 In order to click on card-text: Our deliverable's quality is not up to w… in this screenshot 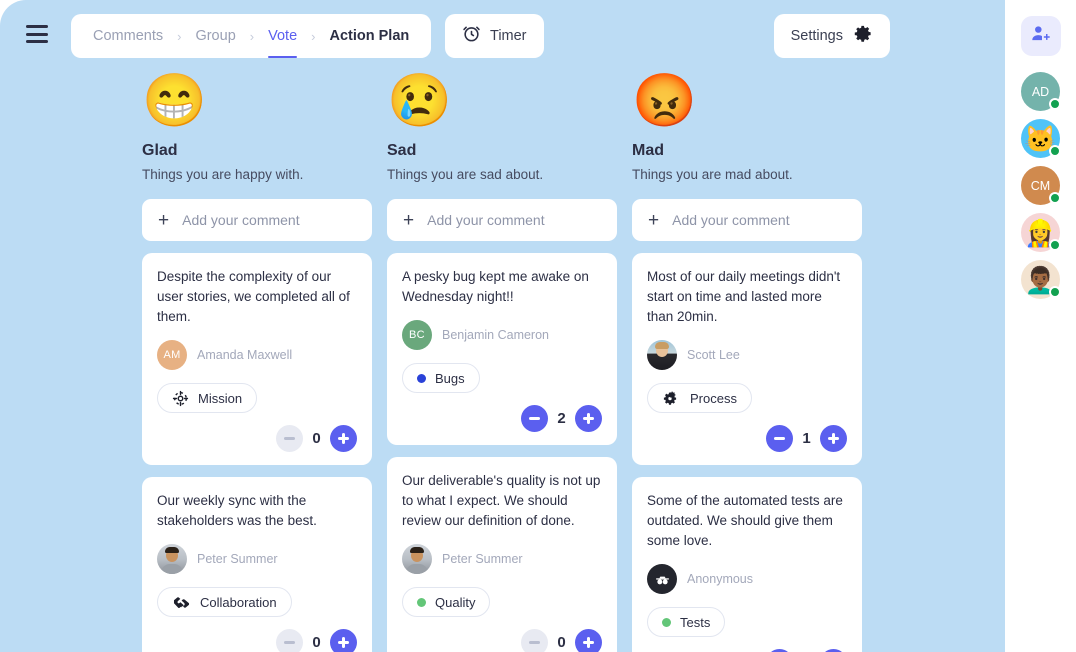, I will do `click(501, 500)`.